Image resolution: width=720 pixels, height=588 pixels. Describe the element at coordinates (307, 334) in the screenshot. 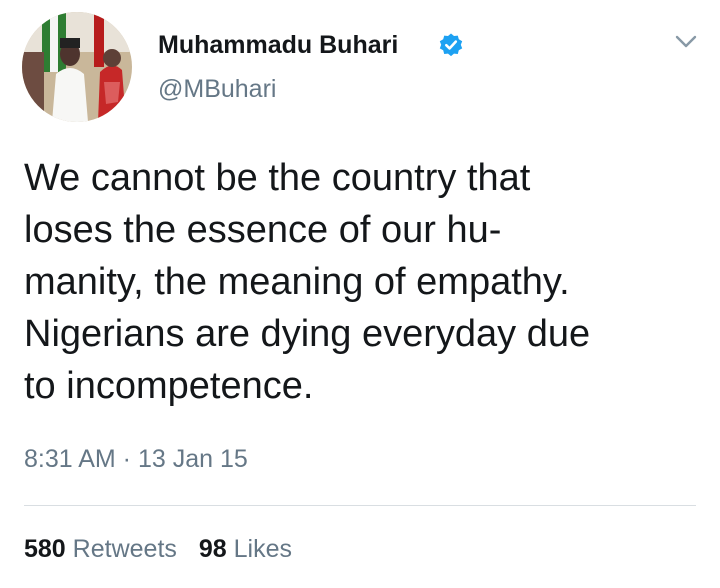

I see `tweet-text-line: Nigerians are dying everyday due` at that location.